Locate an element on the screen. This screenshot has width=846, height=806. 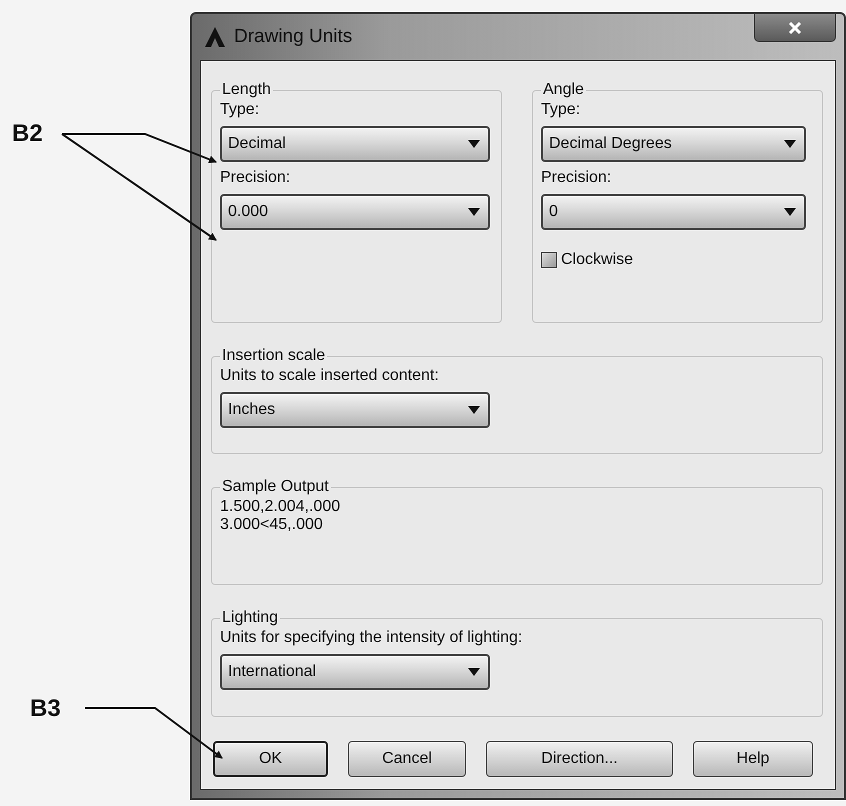
group-title: Angle is located at coordinates (563, 90).